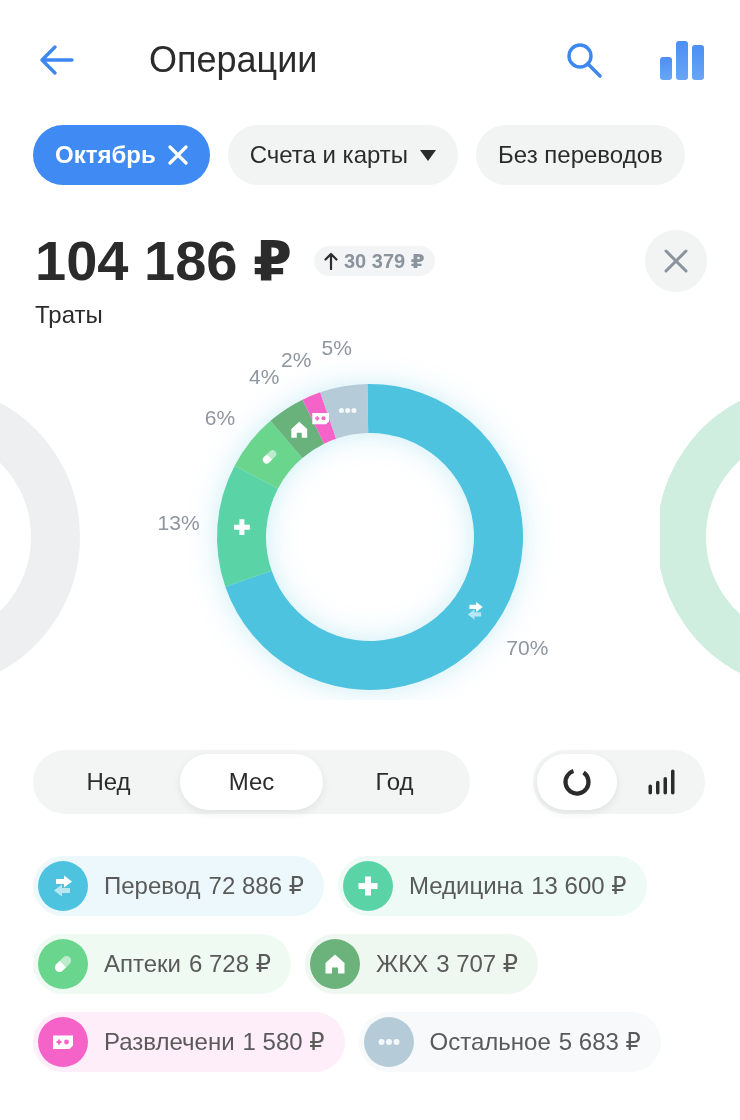 The image size is (740, 1120). Describe the element at coordinates (256, 886) in the screenshot. I see `category-amount: 72 886 ₽` at that location.